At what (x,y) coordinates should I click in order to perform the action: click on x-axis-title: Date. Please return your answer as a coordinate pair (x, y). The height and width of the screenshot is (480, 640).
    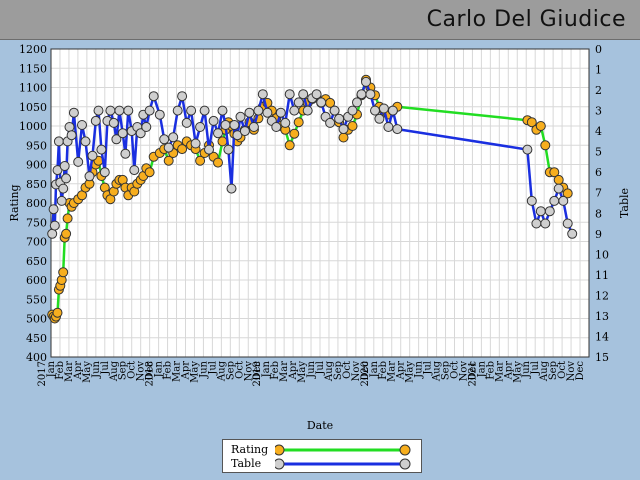
    Looking at the image, I should click on (320, 425).